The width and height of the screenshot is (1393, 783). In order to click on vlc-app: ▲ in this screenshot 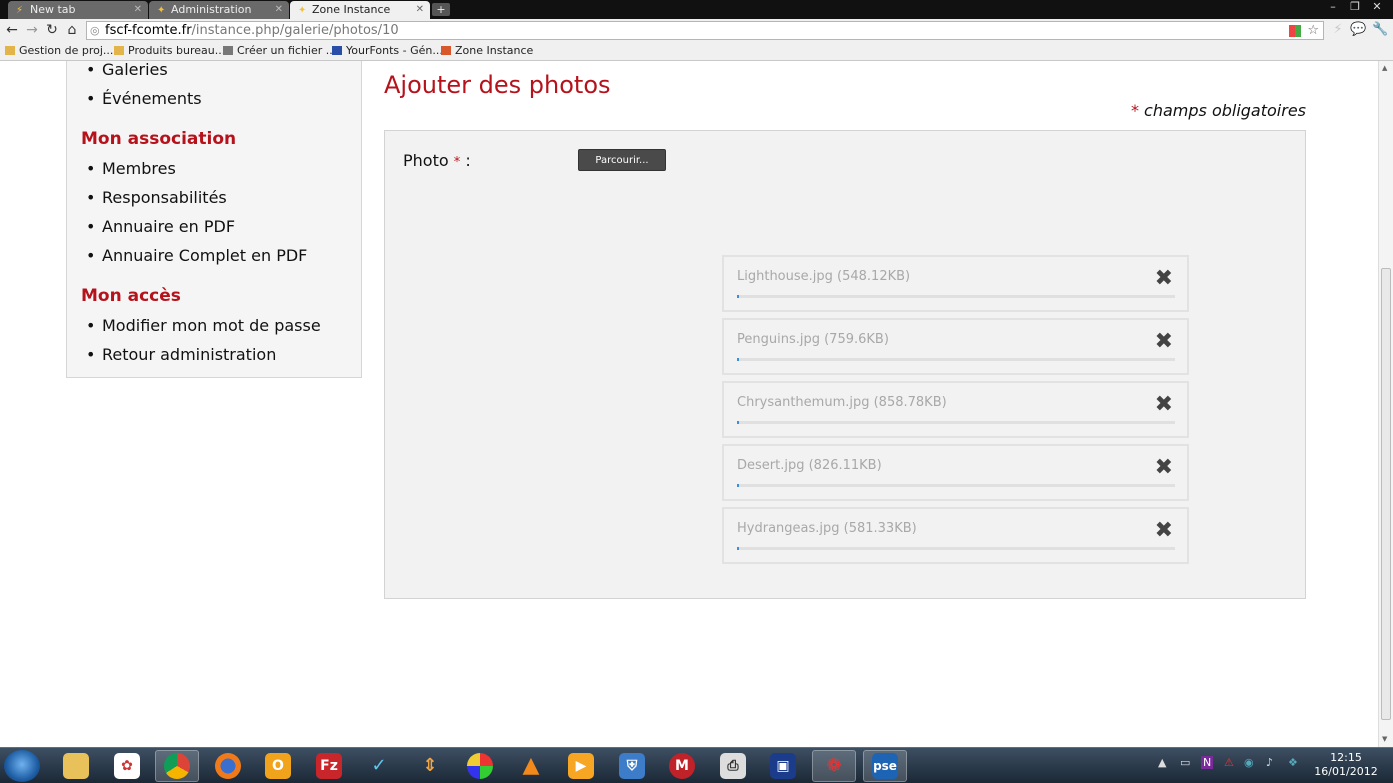, I will do `click(531, 766)`.